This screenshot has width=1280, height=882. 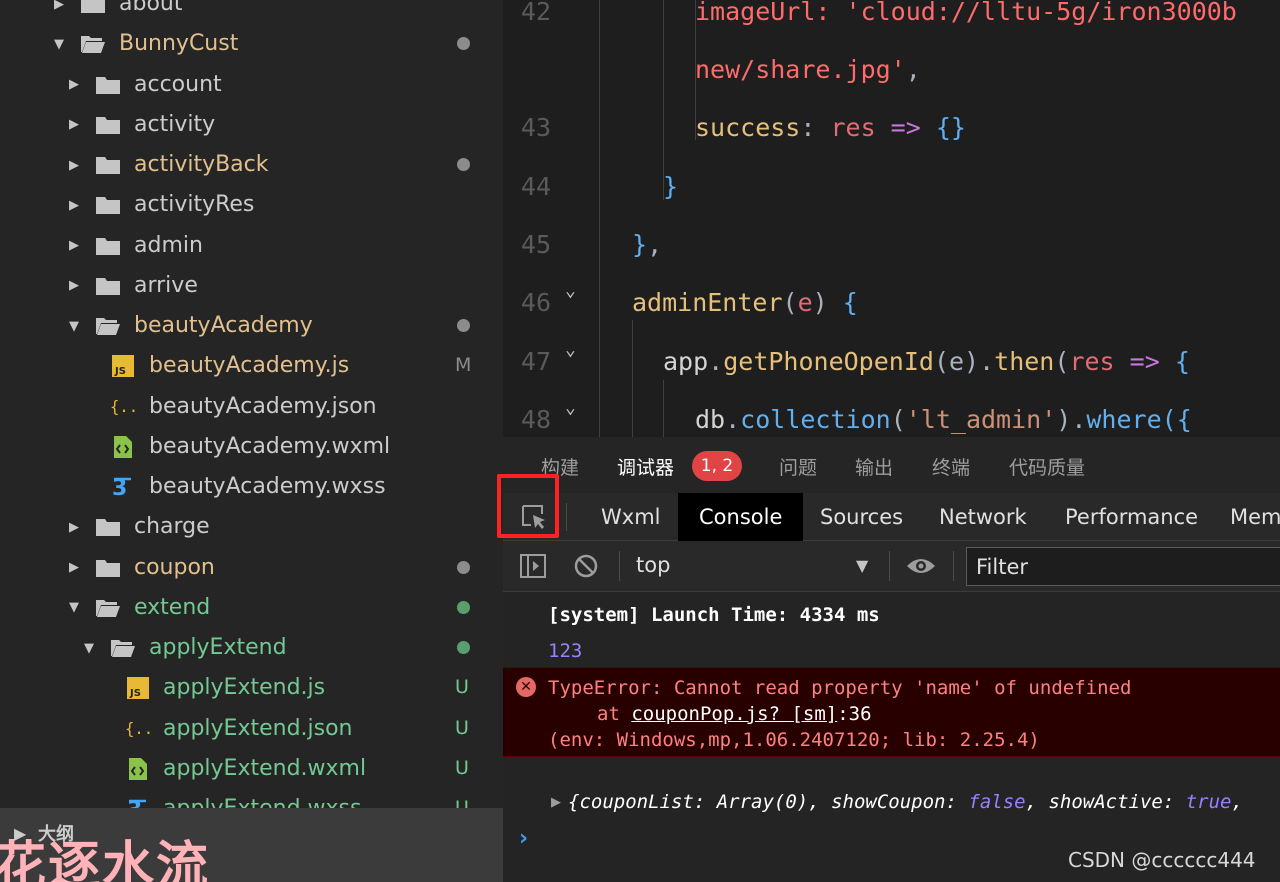 What do you see at coordinates (258, 728) in the screenshot?
I see `tree-item-label: applyExtend.json` at bounding box center [258, 728].